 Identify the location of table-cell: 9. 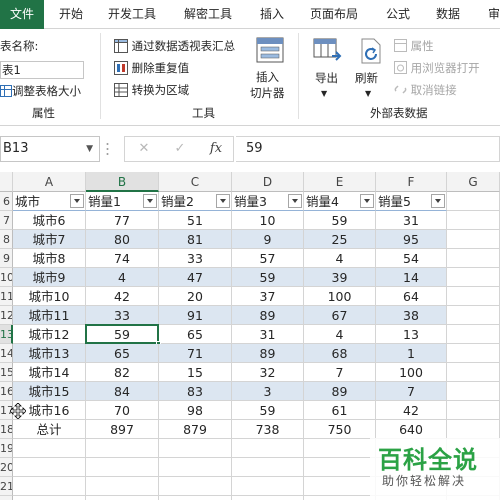
(268, 239).